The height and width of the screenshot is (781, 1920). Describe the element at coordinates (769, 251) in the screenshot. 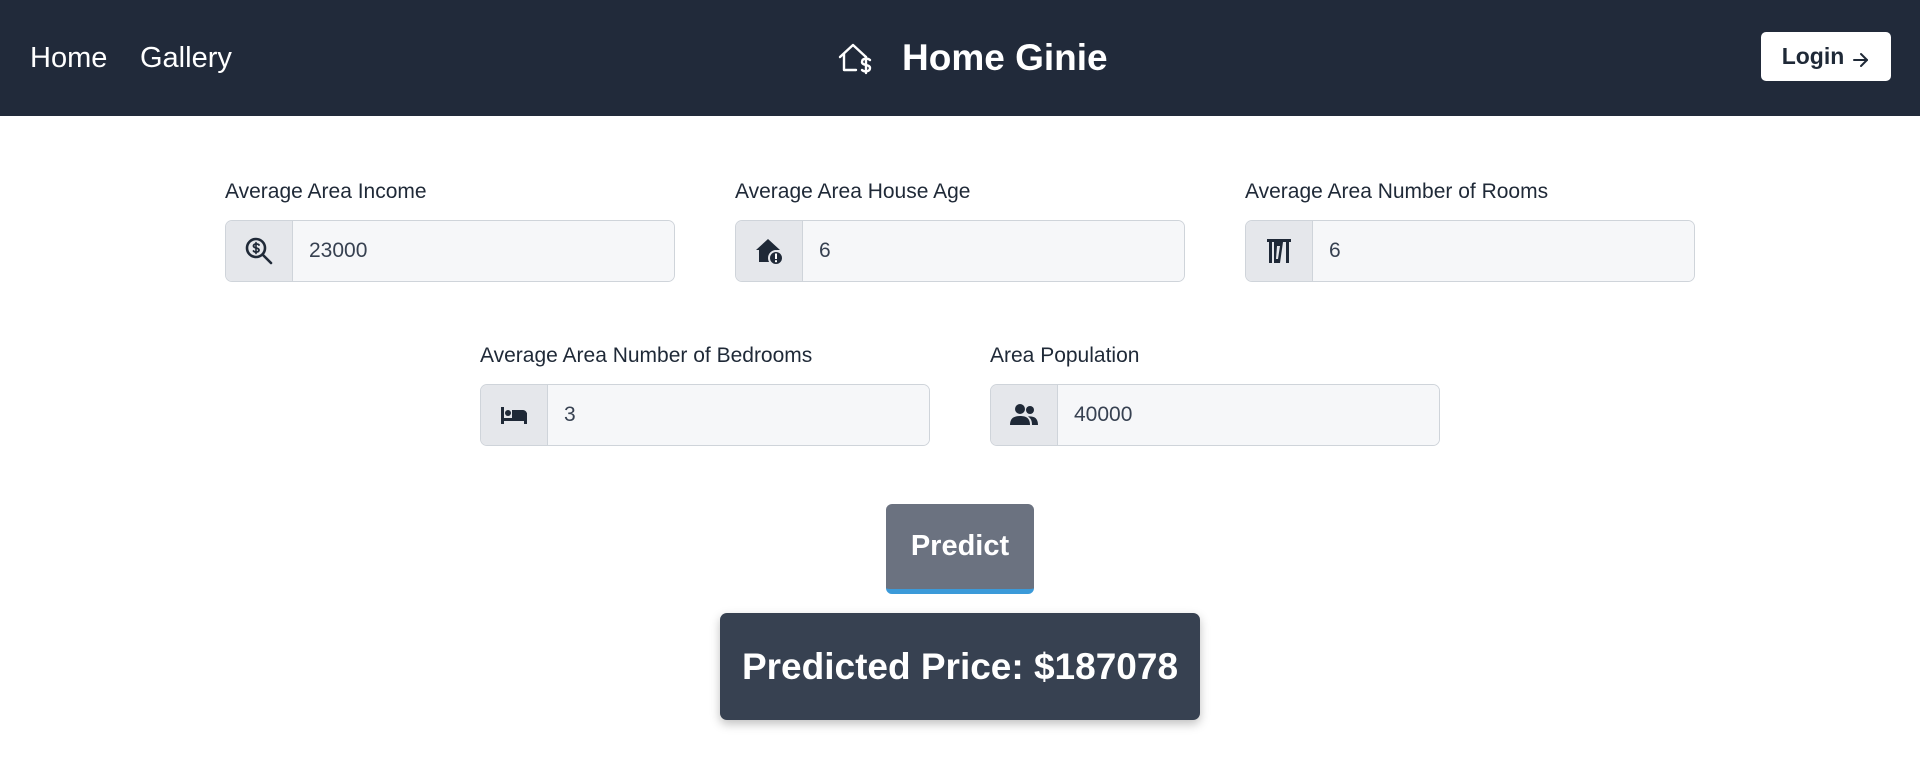

I see `house-alert-icon` at that location.